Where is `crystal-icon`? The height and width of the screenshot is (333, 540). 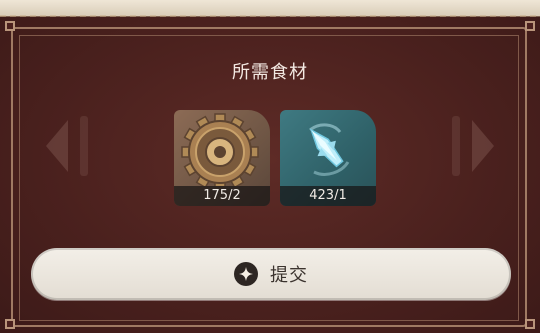 crystal-icon is located at coordinates (329, 149).